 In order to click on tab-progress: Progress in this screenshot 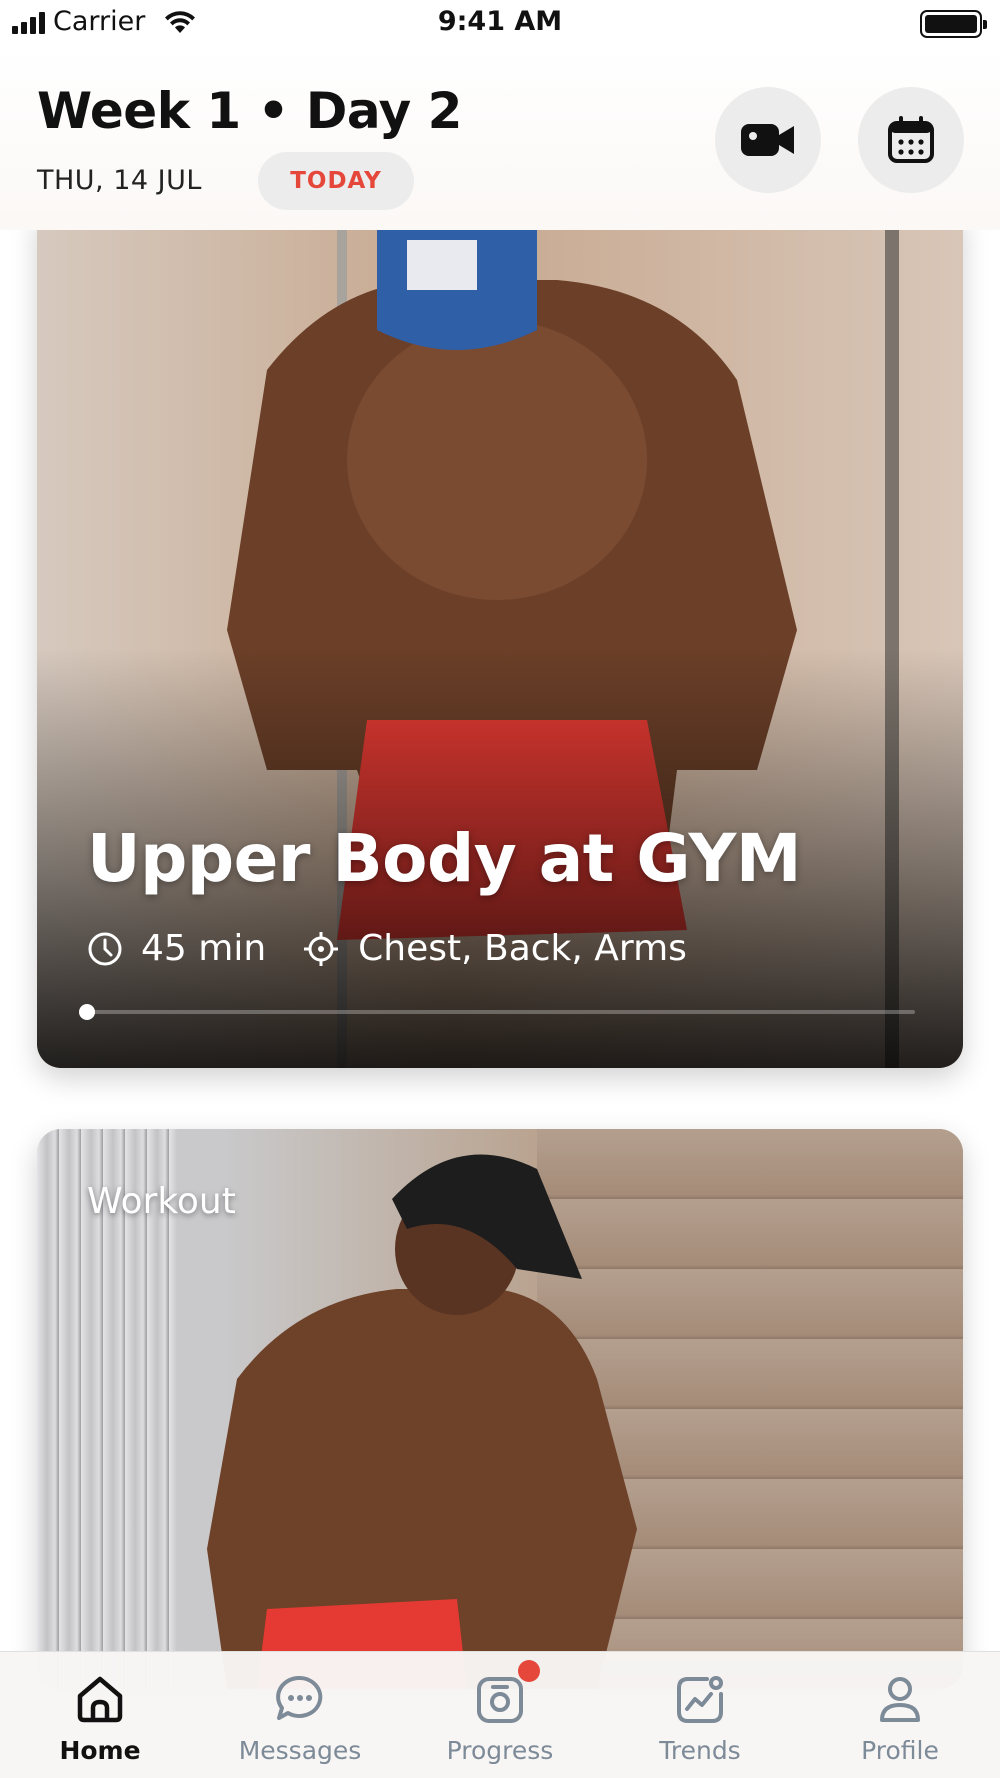, I will do `click(500, 1715)`.